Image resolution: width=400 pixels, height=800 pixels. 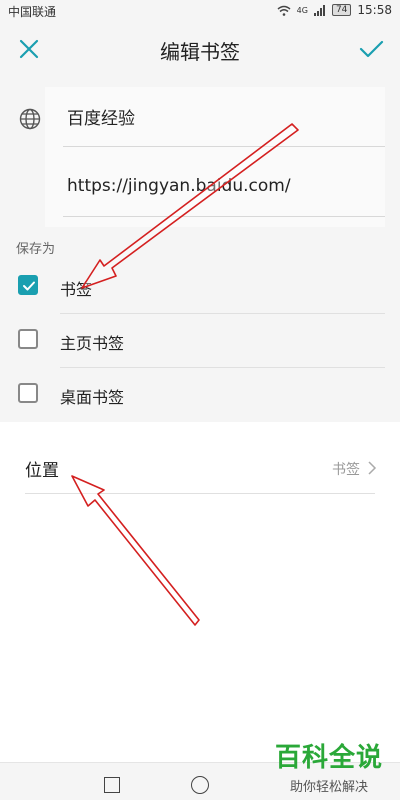 What do you see at coordinates (328, 758) in the screenshot?
I see `watermark-title: 百科全说` at bounding box center [328, 758].